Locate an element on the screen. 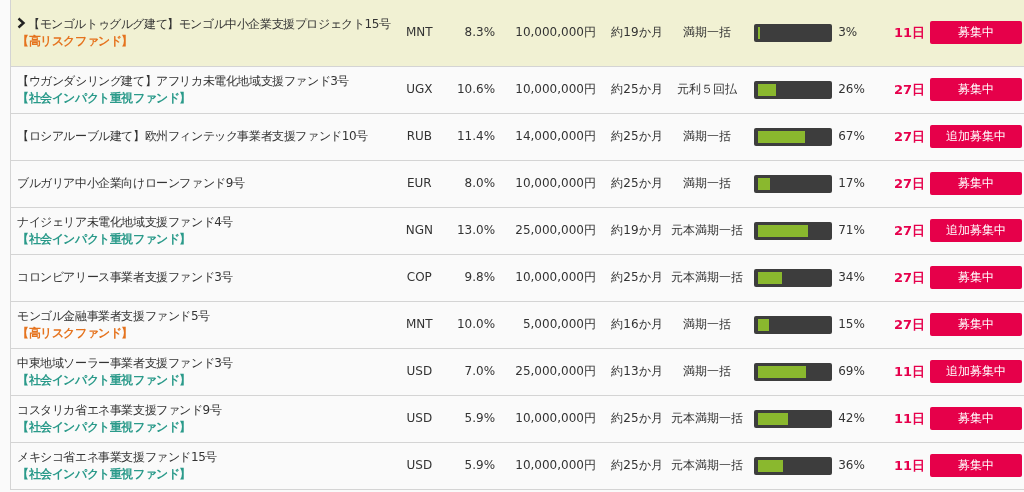 The height and width of the screenshot is (492, 1024). fund-row: コロンビアリース事業者支援ファンド3号 COP 9.8% 10,000,000円 約25か月 元本満期一括 34% 27日 募集中 is located at coordinates (517, 277).